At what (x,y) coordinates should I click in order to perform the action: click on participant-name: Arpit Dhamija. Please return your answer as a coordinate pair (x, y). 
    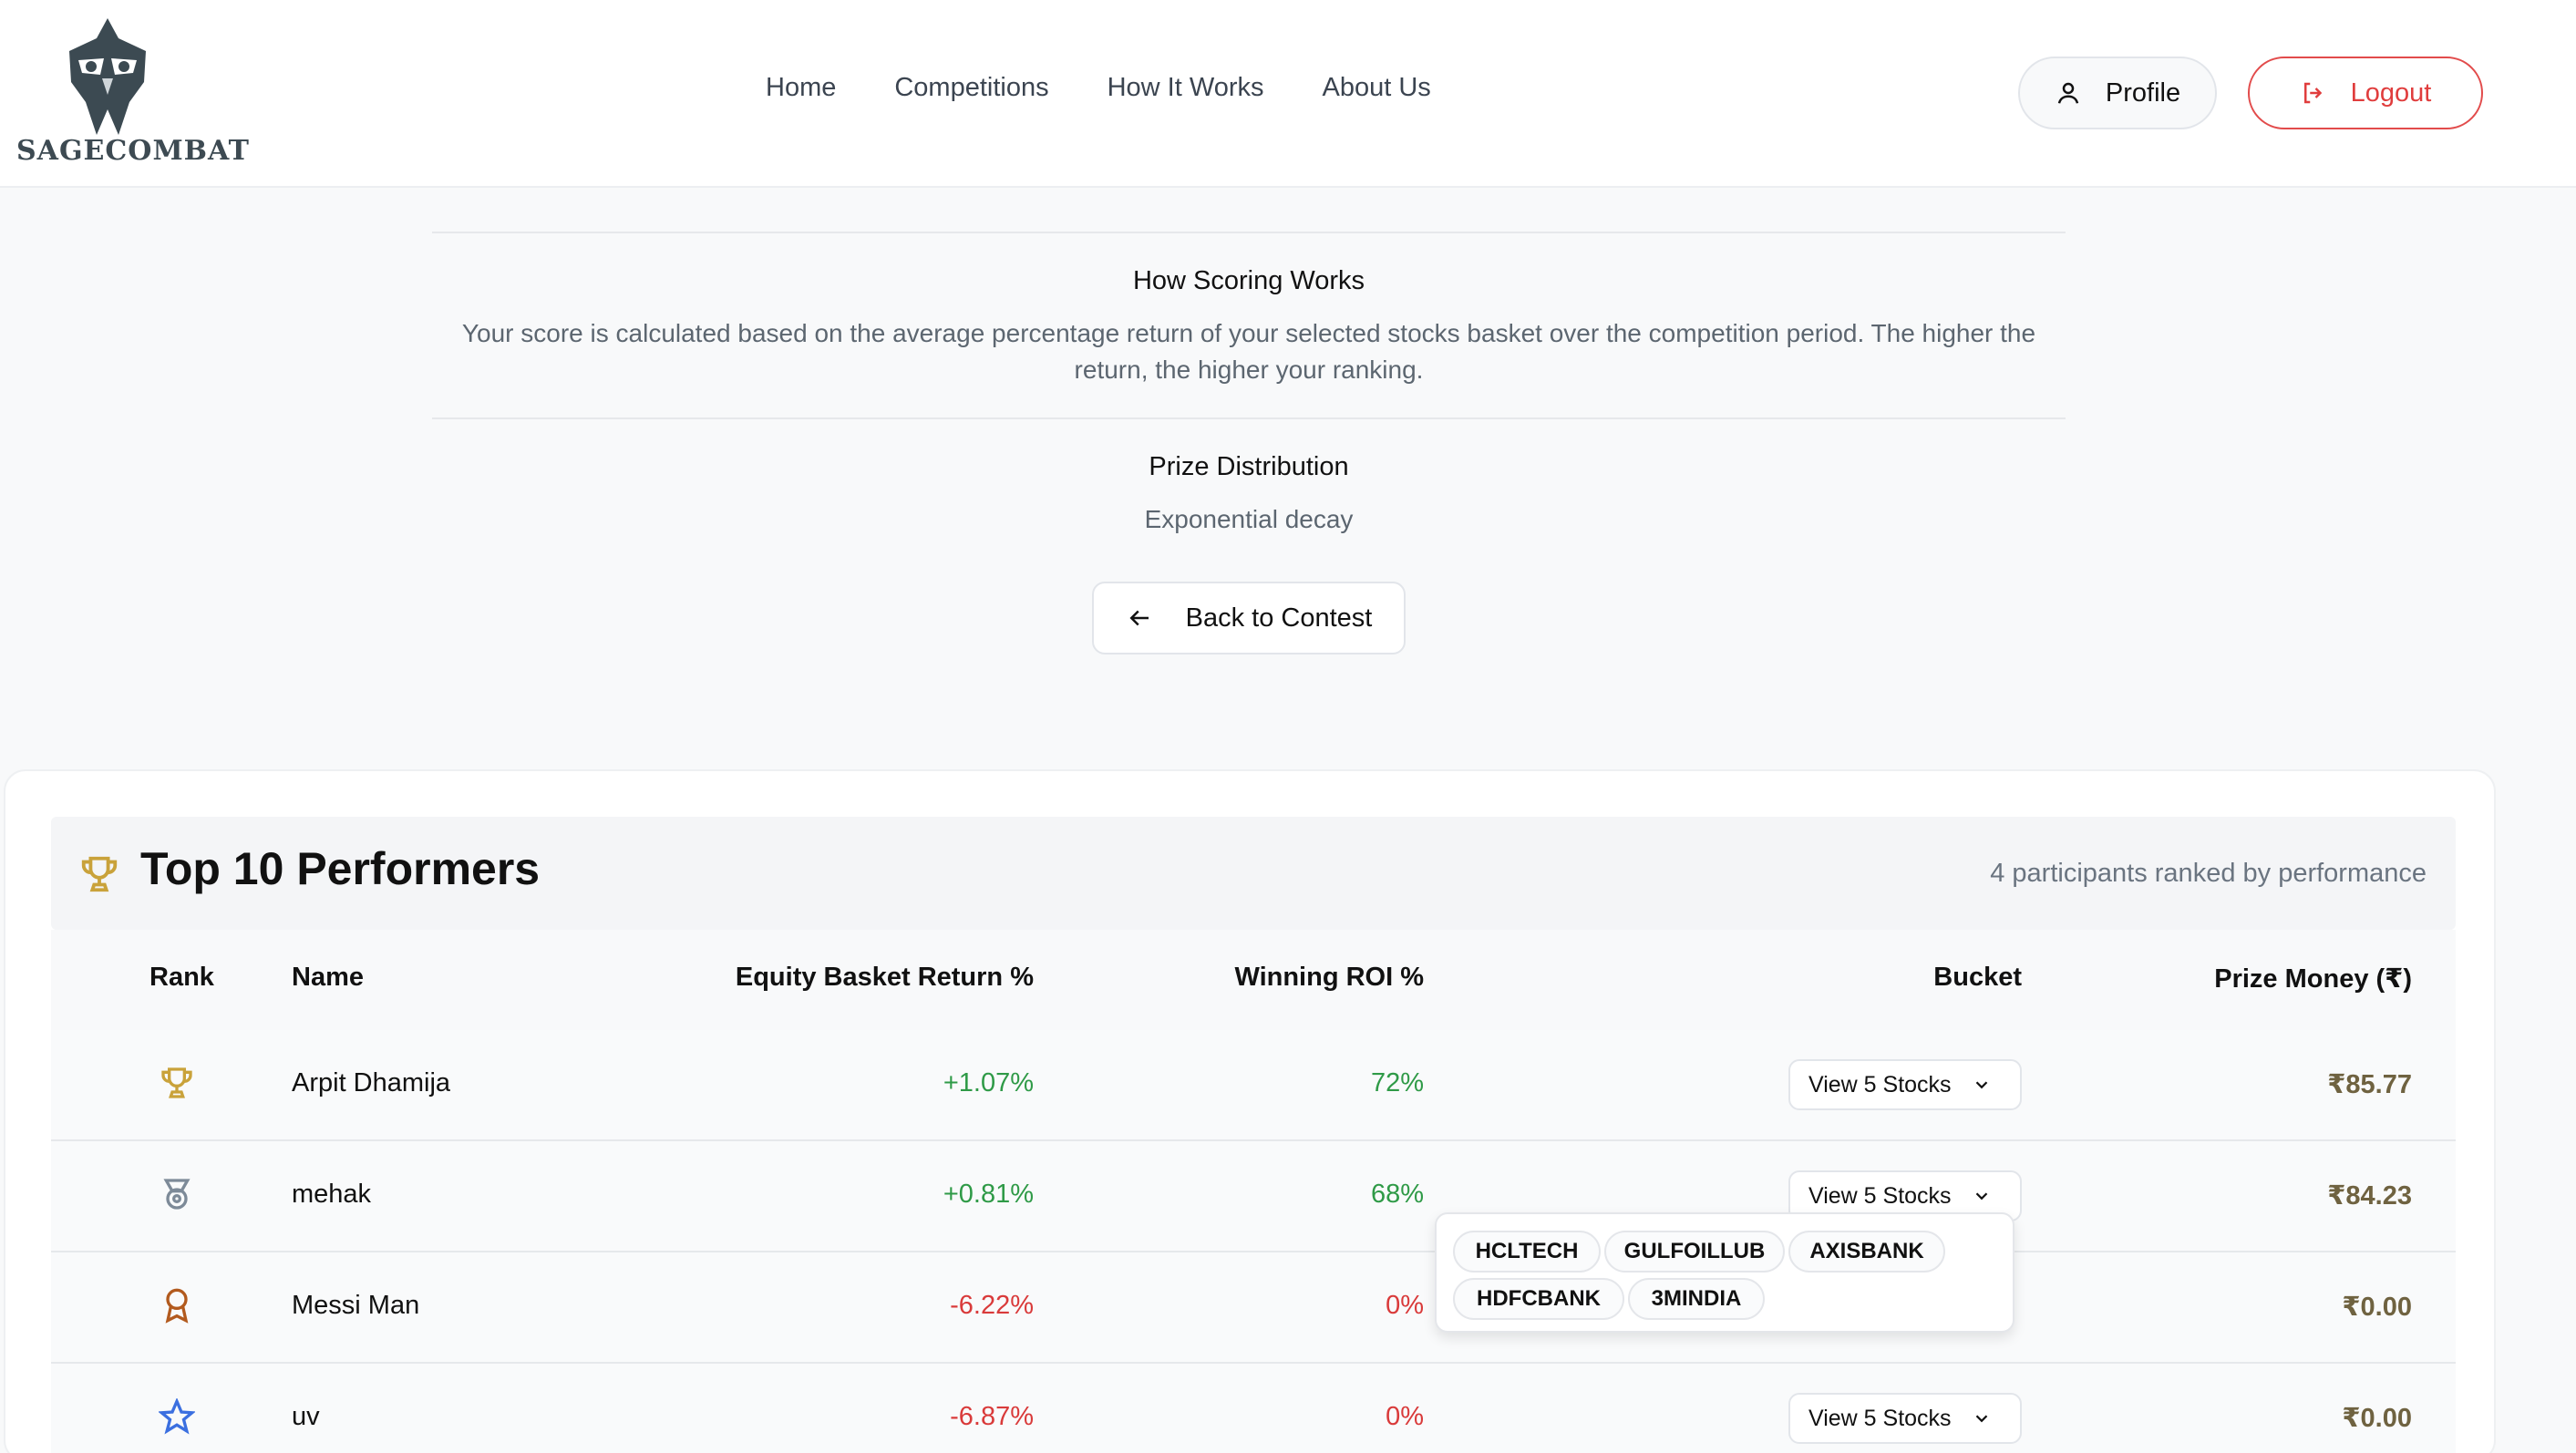
    Looking at the image, I should click on (371, 1082).